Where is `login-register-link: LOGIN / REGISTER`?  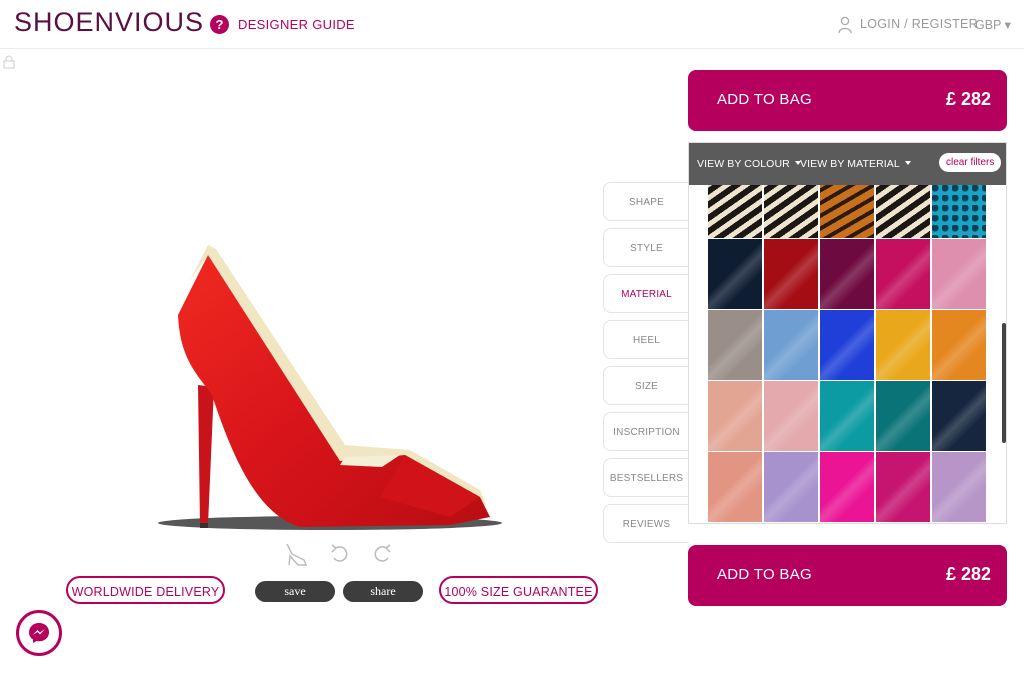 login-register-link: LOGIN / REGISTER is located at coordinates (919, 24).